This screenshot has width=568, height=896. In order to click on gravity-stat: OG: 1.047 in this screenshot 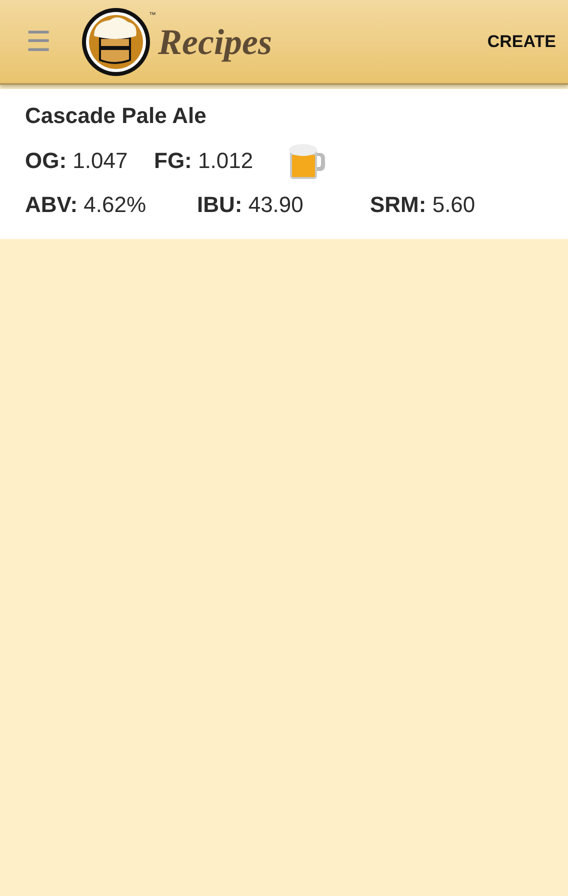, I will do `click(77, 161)`.